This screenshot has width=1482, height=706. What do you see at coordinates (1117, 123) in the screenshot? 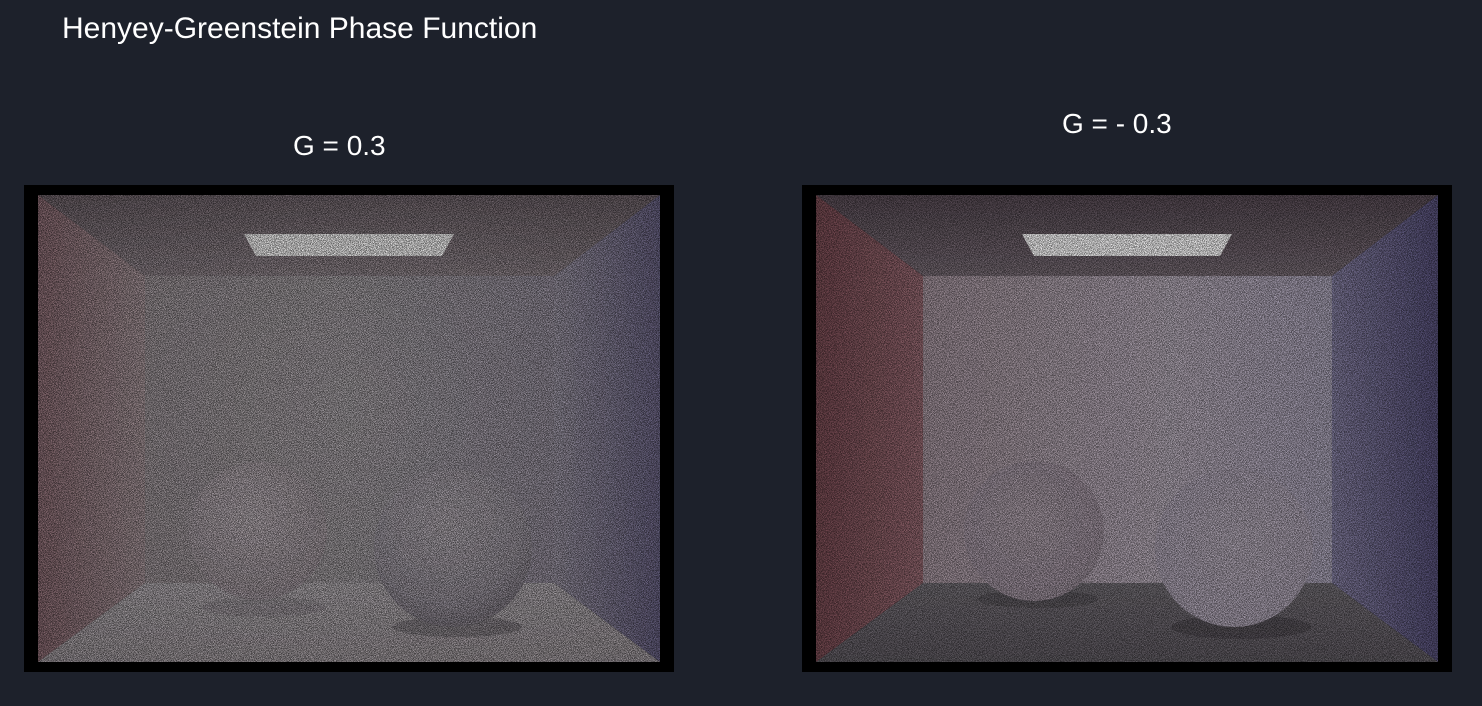
I see `caption-g-negative: G = - 0.3` at bounding box center [1117, 123].